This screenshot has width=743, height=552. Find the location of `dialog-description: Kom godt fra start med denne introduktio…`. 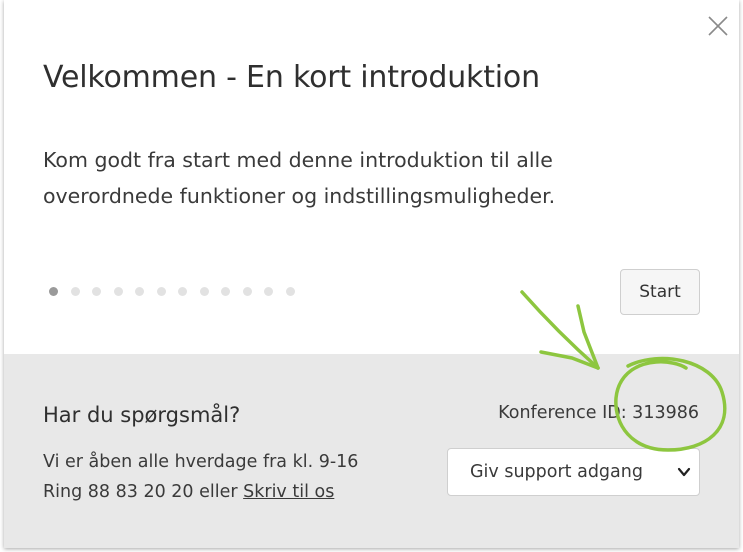

dialog-description: Kom godt fra start med denne introduktio… is located at coordinates (299, 178).